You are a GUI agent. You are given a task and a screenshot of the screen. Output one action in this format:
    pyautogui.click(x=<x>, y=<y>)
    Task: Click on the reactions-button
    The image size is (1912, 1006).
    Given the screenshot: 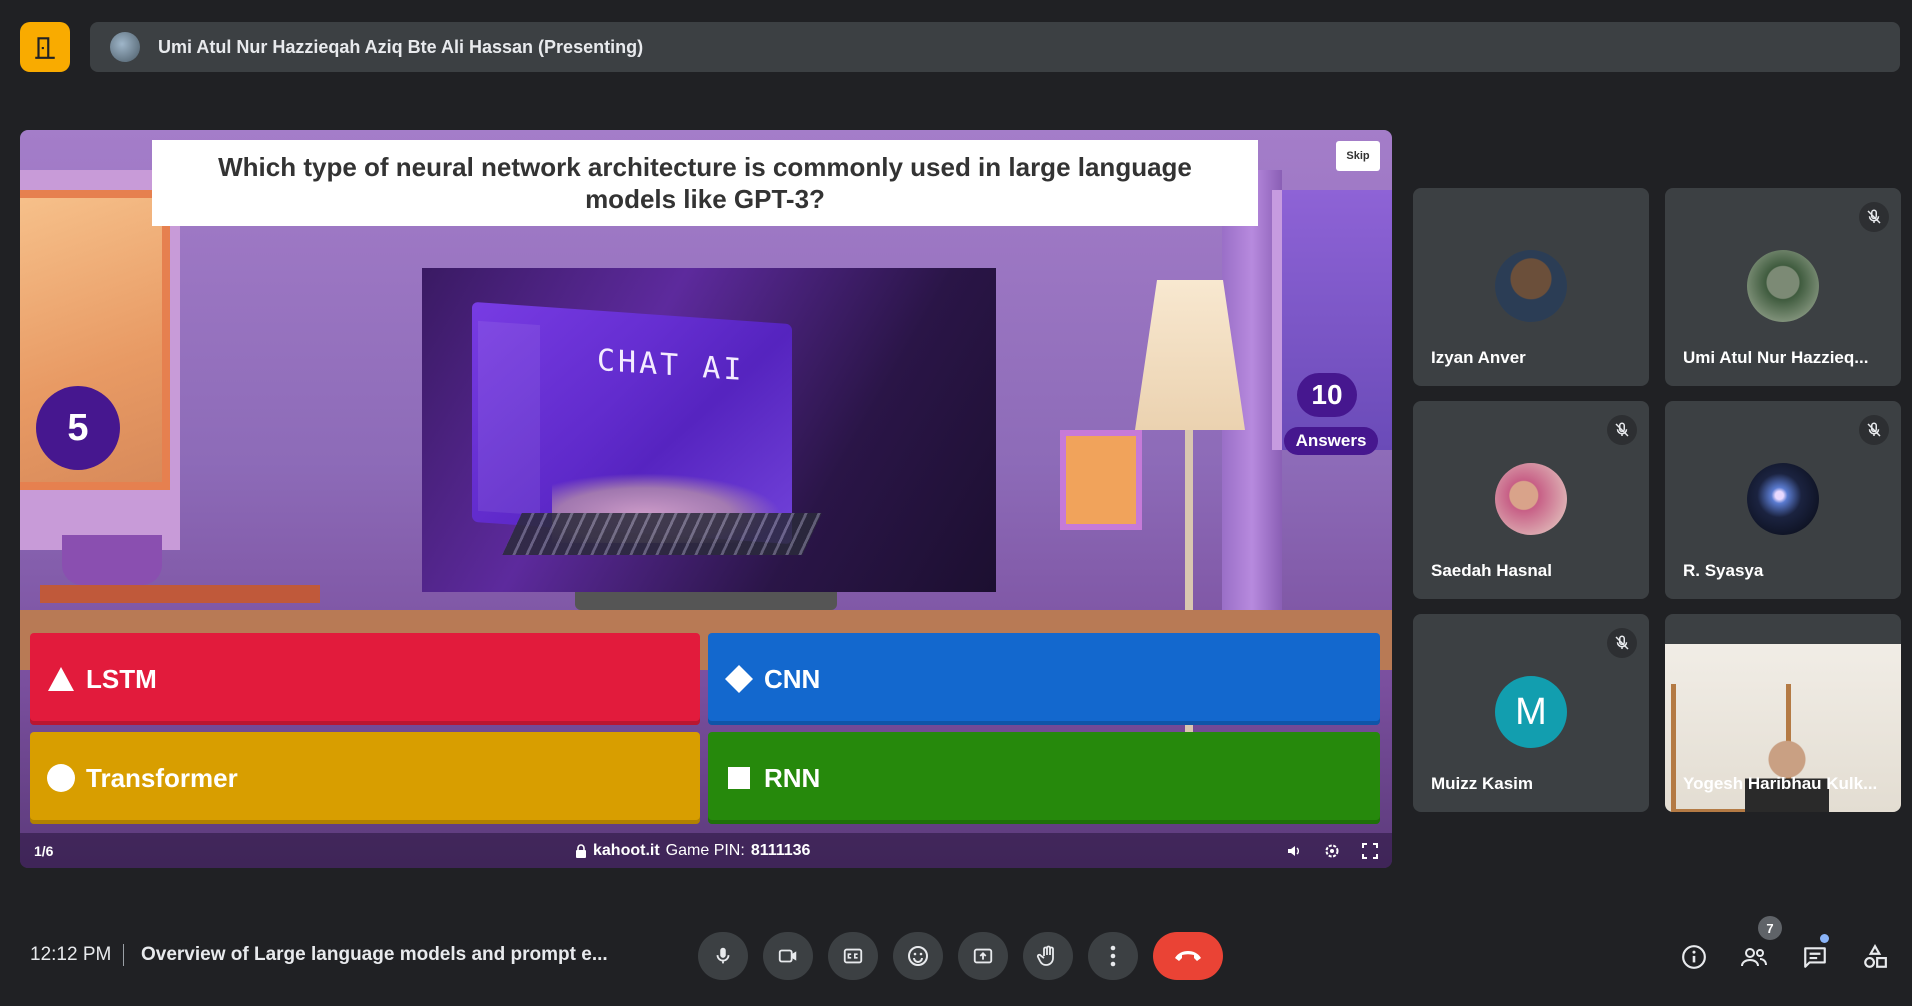 What is the action you would take?
    pyautogui.click(x=918, y=956)
    